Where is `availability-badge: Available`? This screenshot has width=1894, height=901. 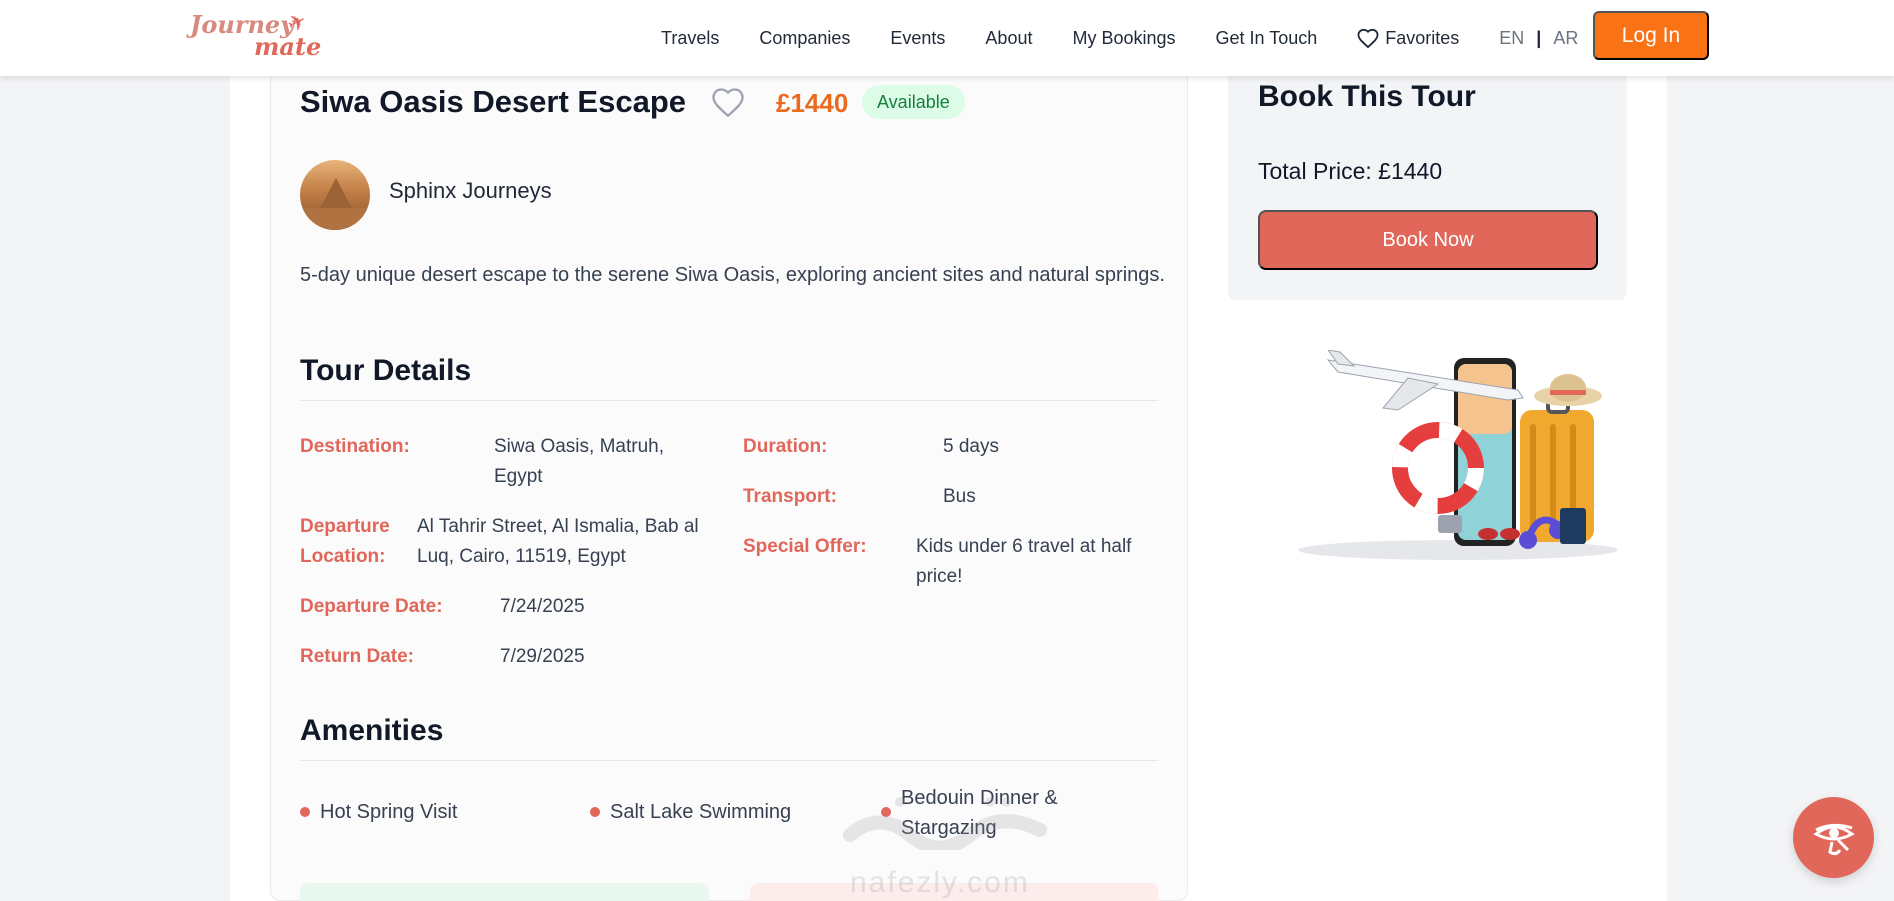
availability-badge: Available is located at coordinates (913, 102).